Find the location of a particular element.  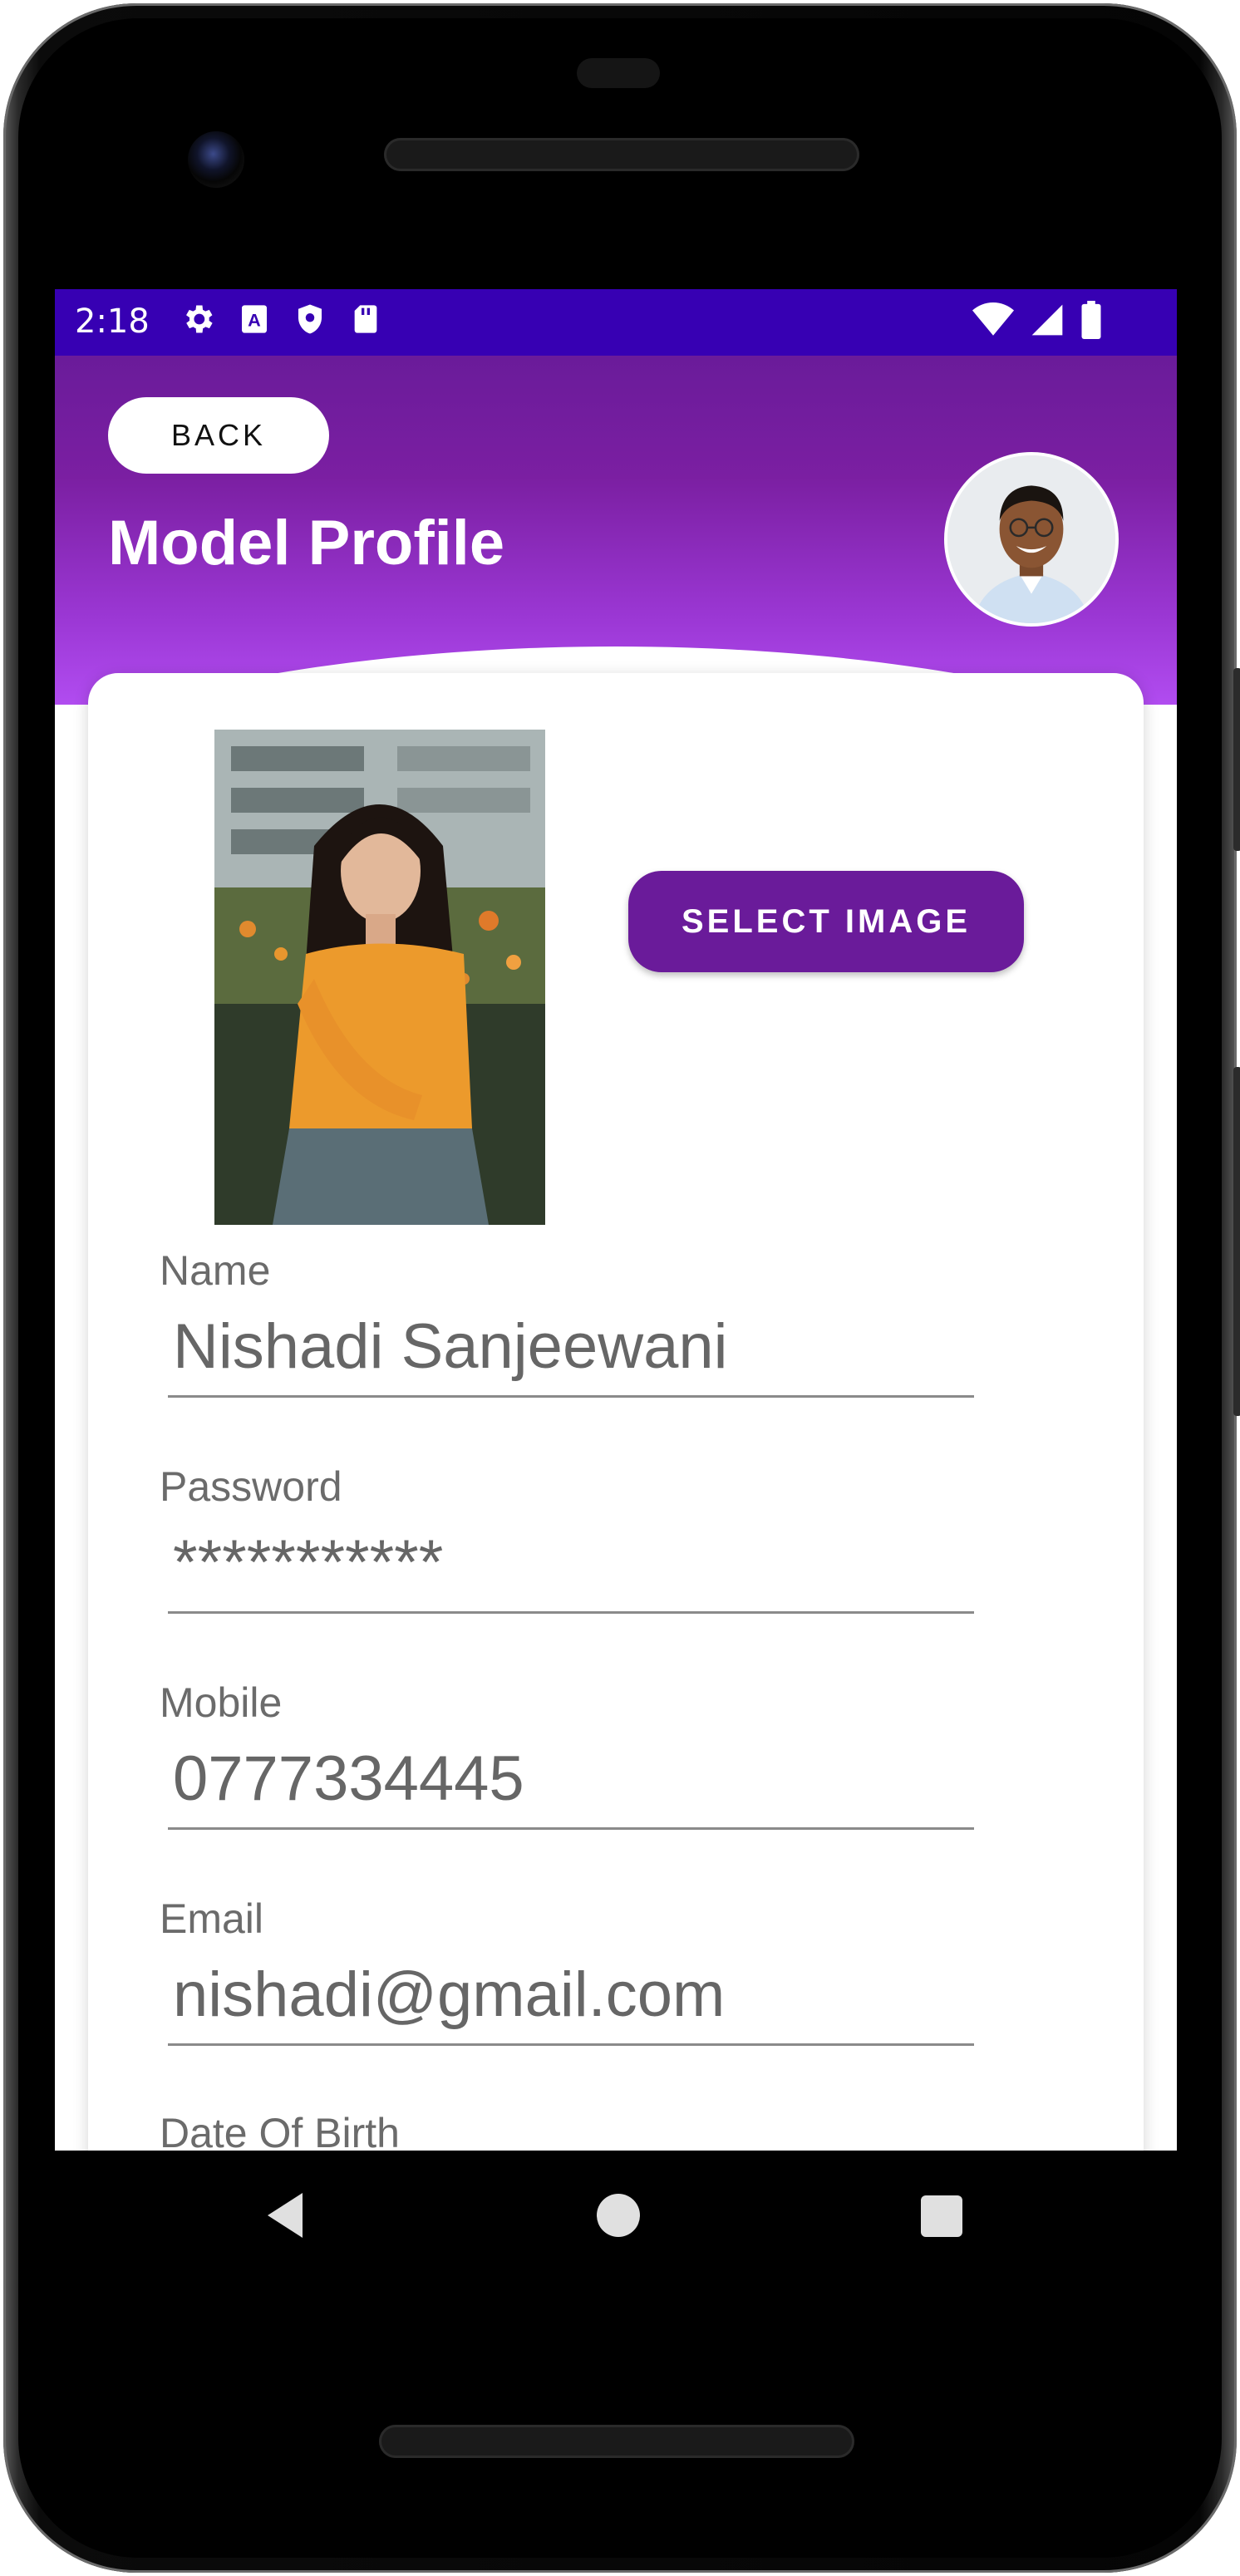

nav-home-icon is located at coordinates (618, 2216).